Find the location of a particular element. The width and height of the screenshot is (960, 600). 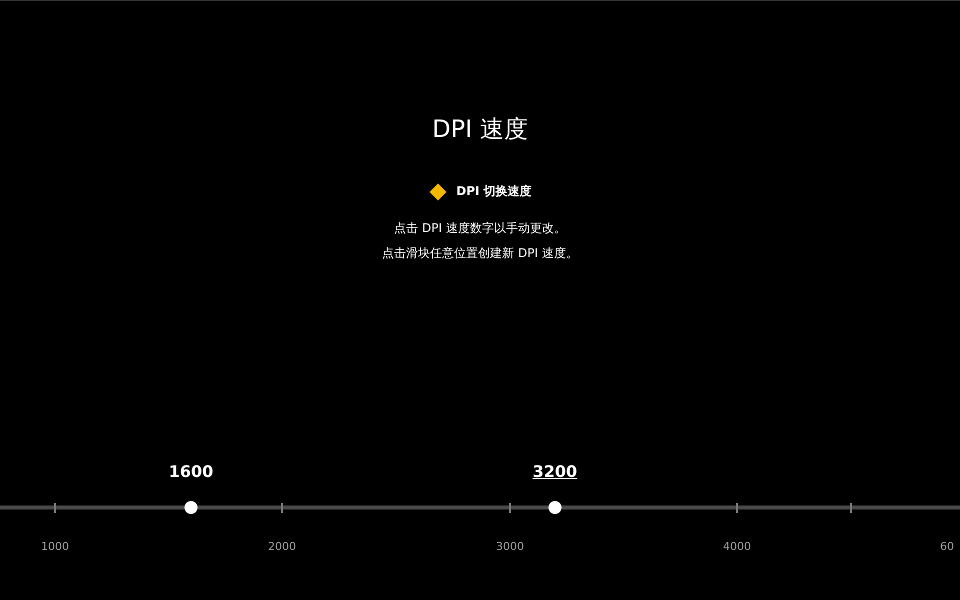

tick-label: 3000 is located at coordinates (510, 546).